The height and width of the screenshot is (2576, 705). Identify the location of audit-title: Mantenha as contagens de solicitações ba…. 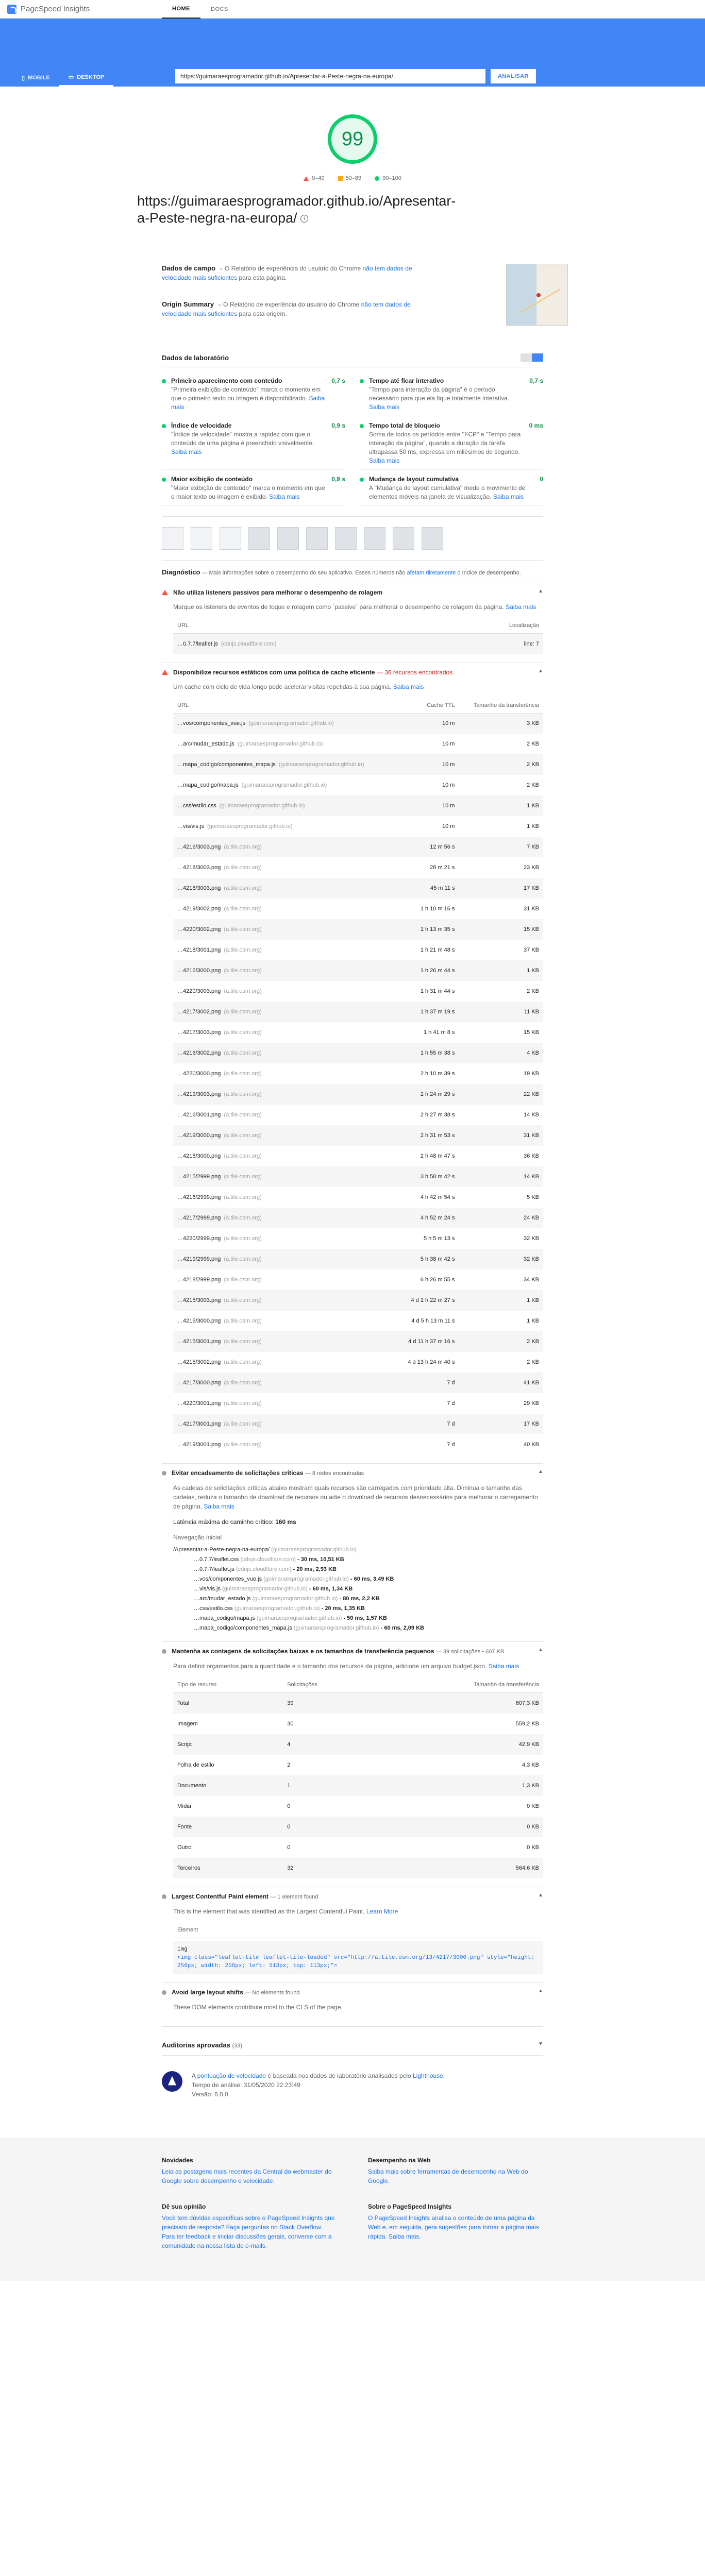
(338, 1651).